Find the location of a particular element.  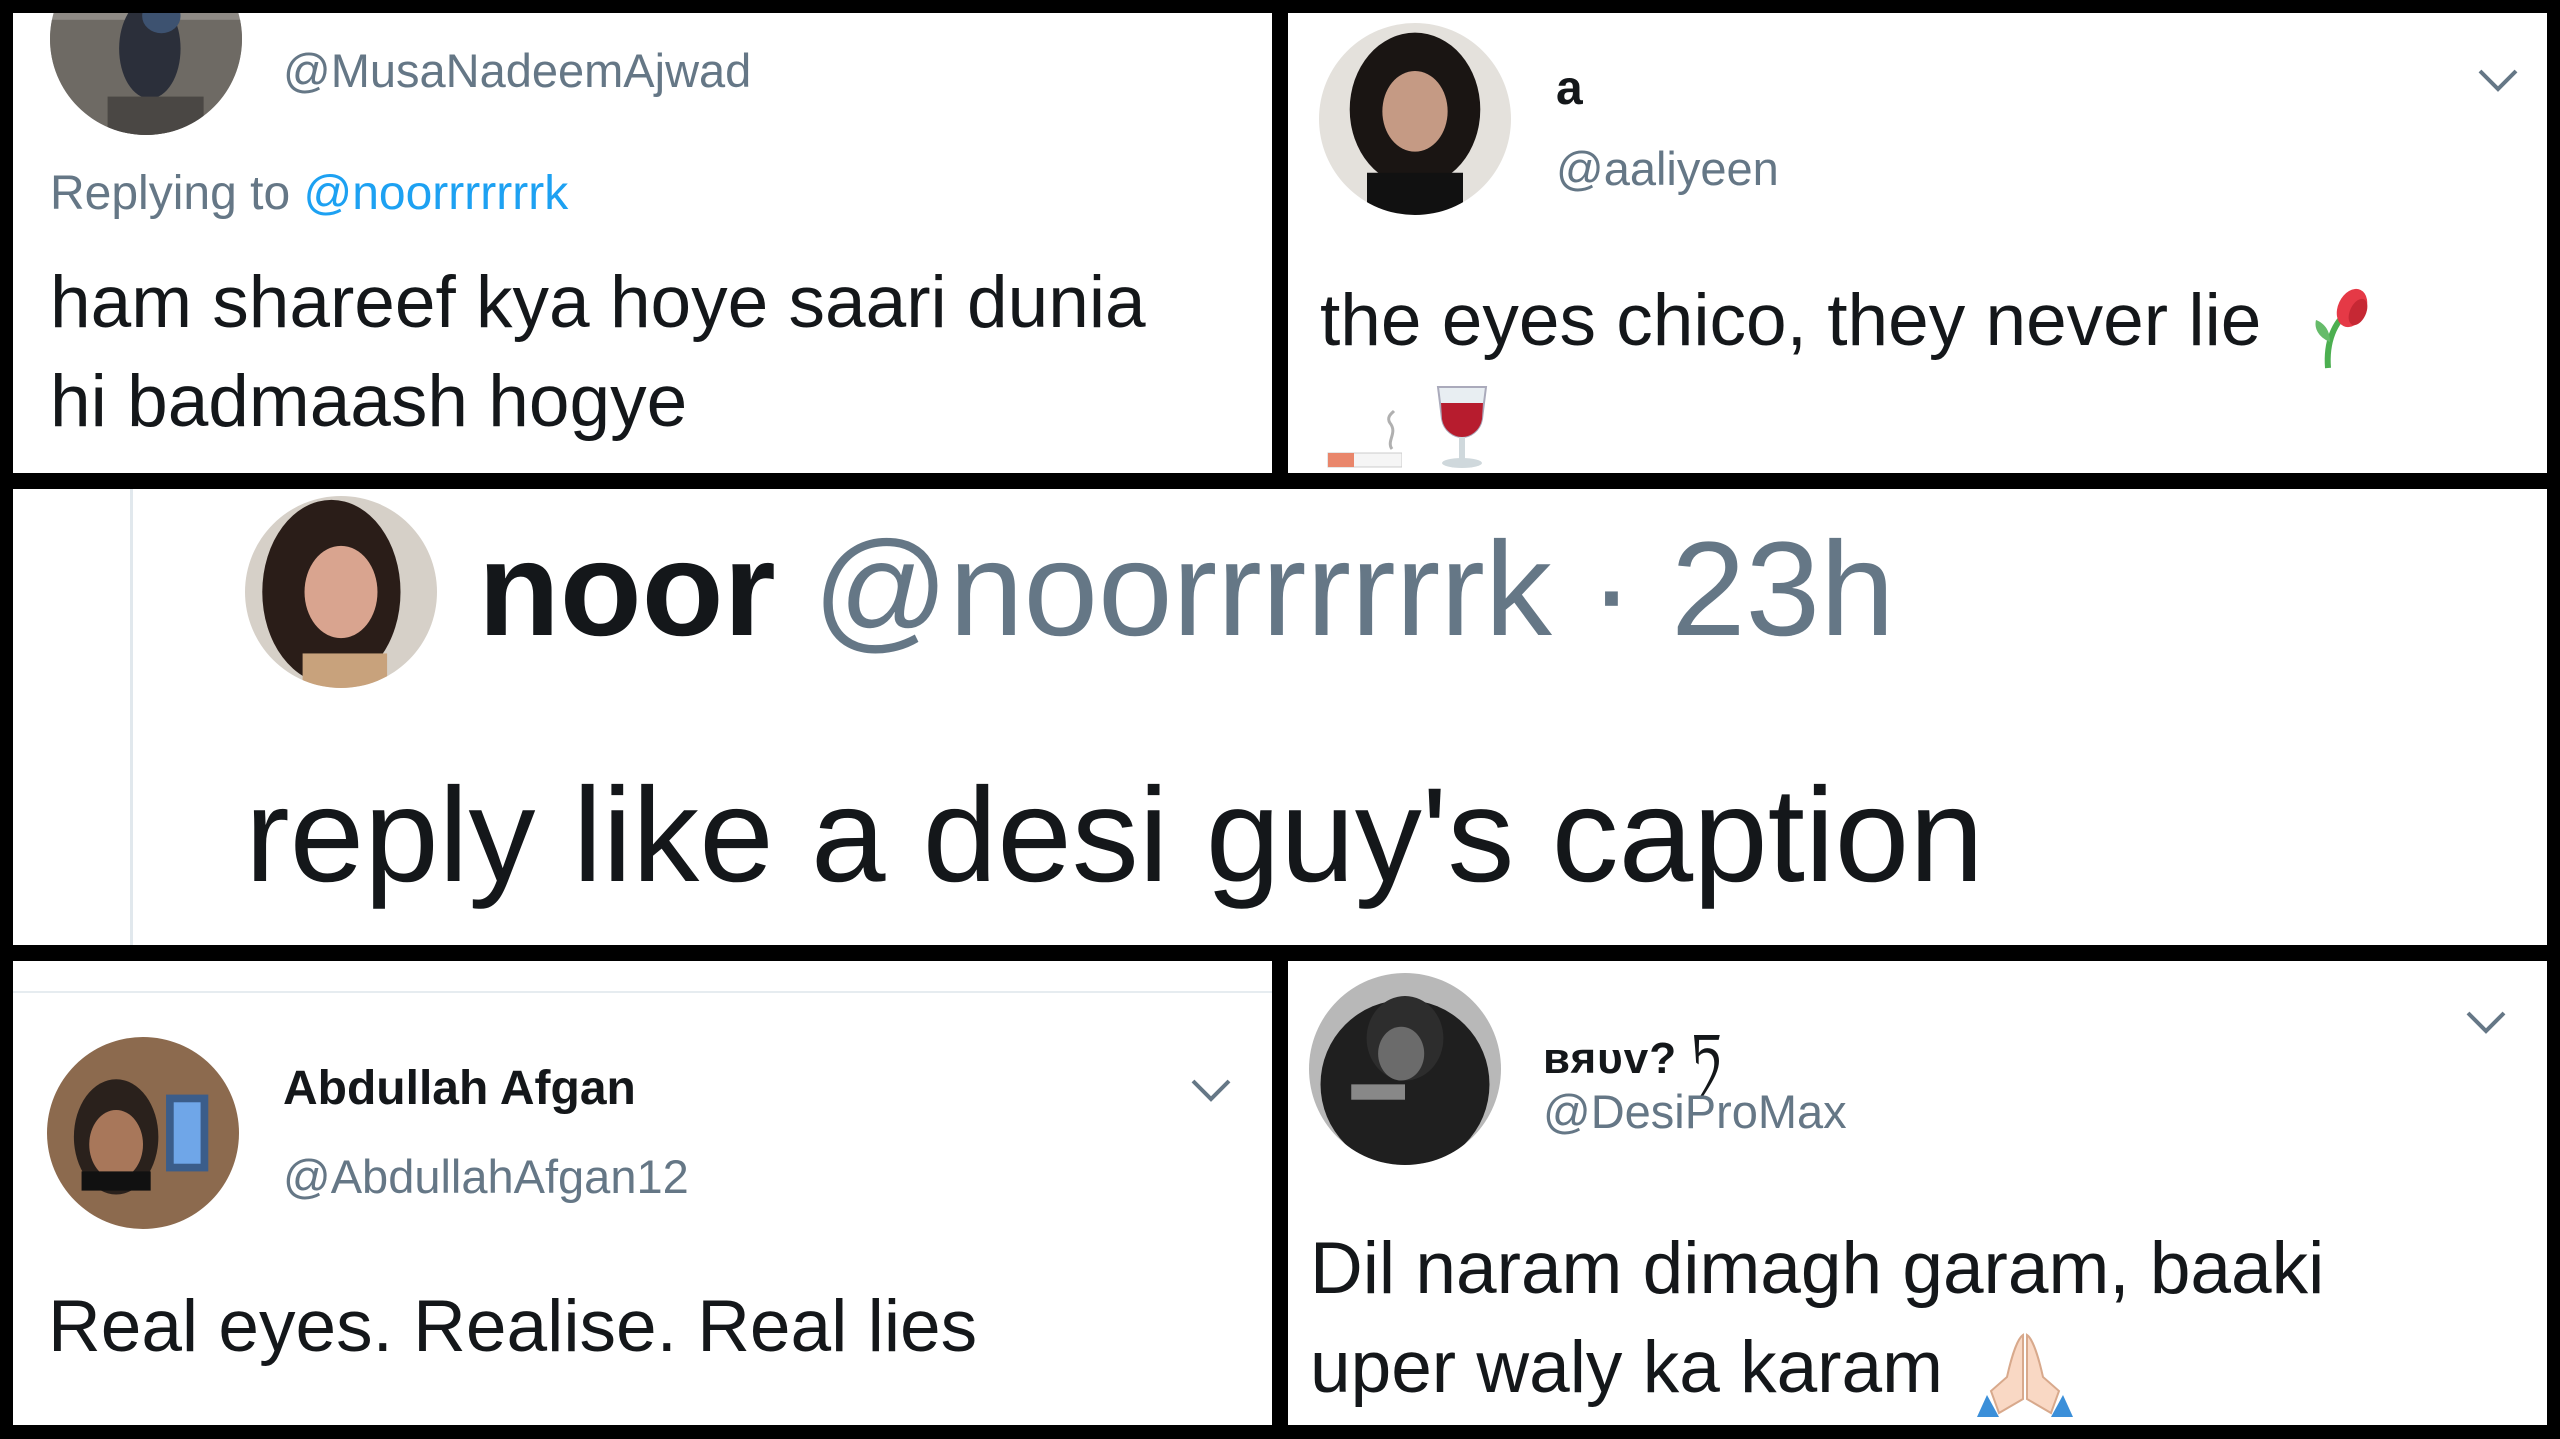

tweet-text-line: uper waly ka karam is located at coordinates (1626, 1367).